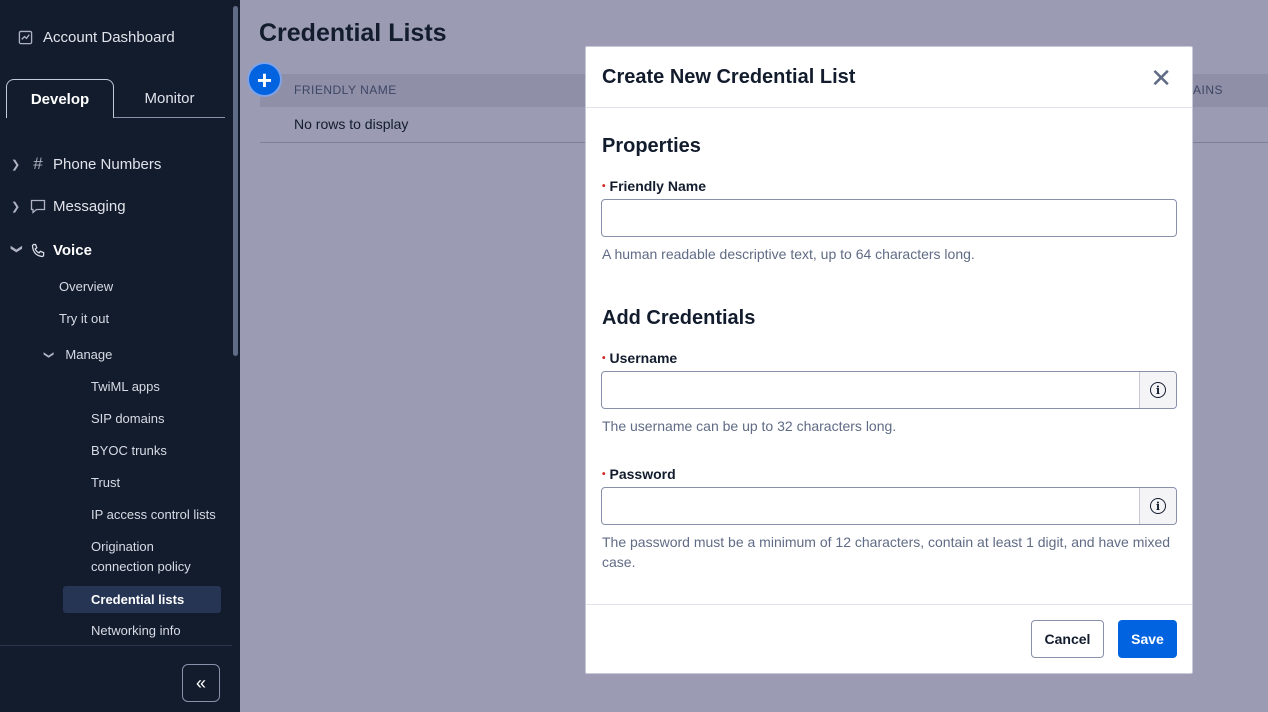 This screenshot has height=712, width=1268. Describe the element at coordinates (38, 251) in the screenshot. I see `phone-icon` at that location.